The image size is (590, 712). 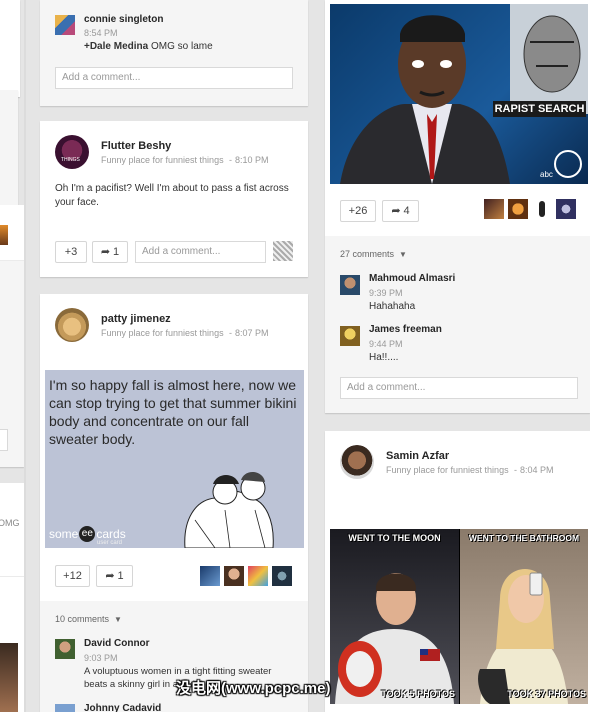 I want to click on comment-author: Johnny Cadavid, so click(x=122, y=707).